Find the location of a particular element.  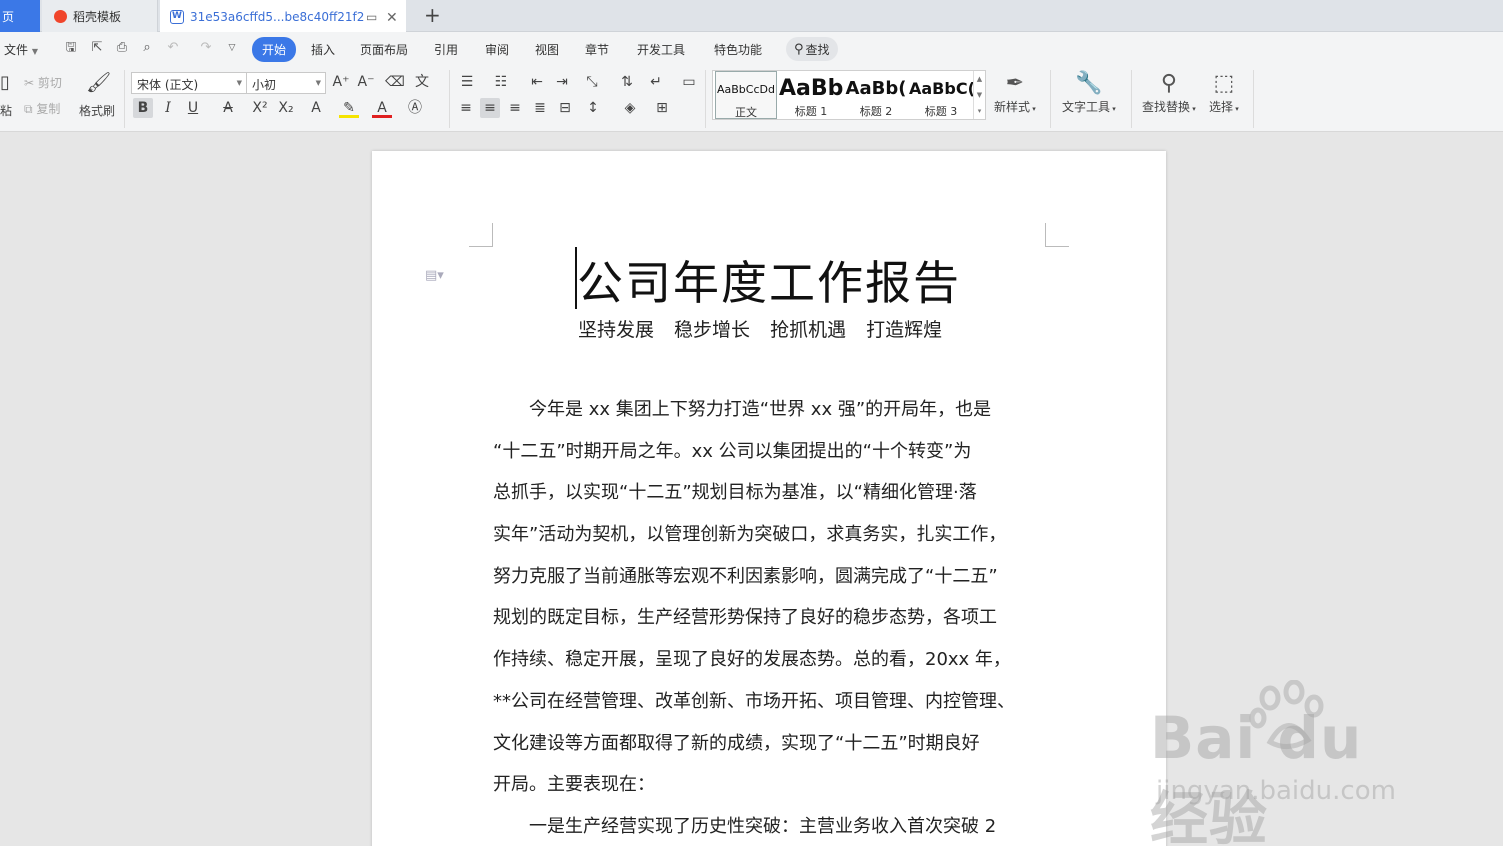

tab-template: 稻壳模板 is located at coordinates (100, 16).